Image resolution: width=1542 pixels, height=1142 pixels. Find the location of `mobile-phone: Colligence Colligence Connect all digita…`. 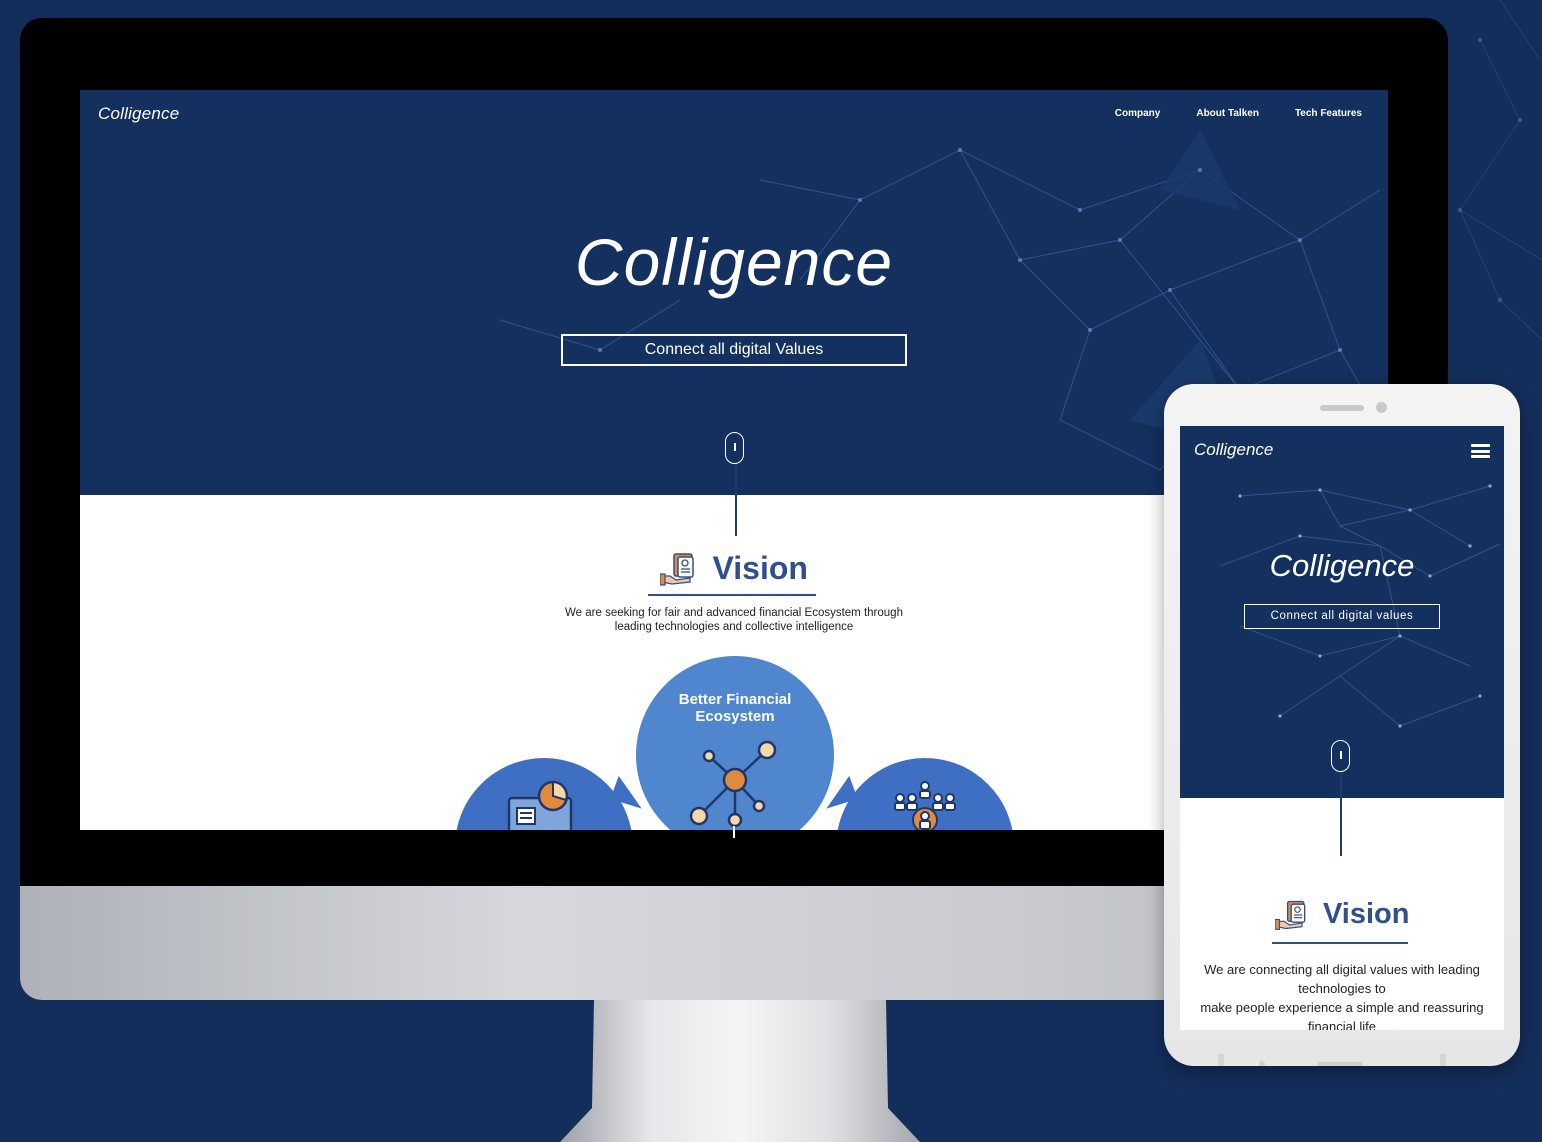

mobile-phone: Colligence Colligence Connect all digita… is located at coordinates (1342, 725).